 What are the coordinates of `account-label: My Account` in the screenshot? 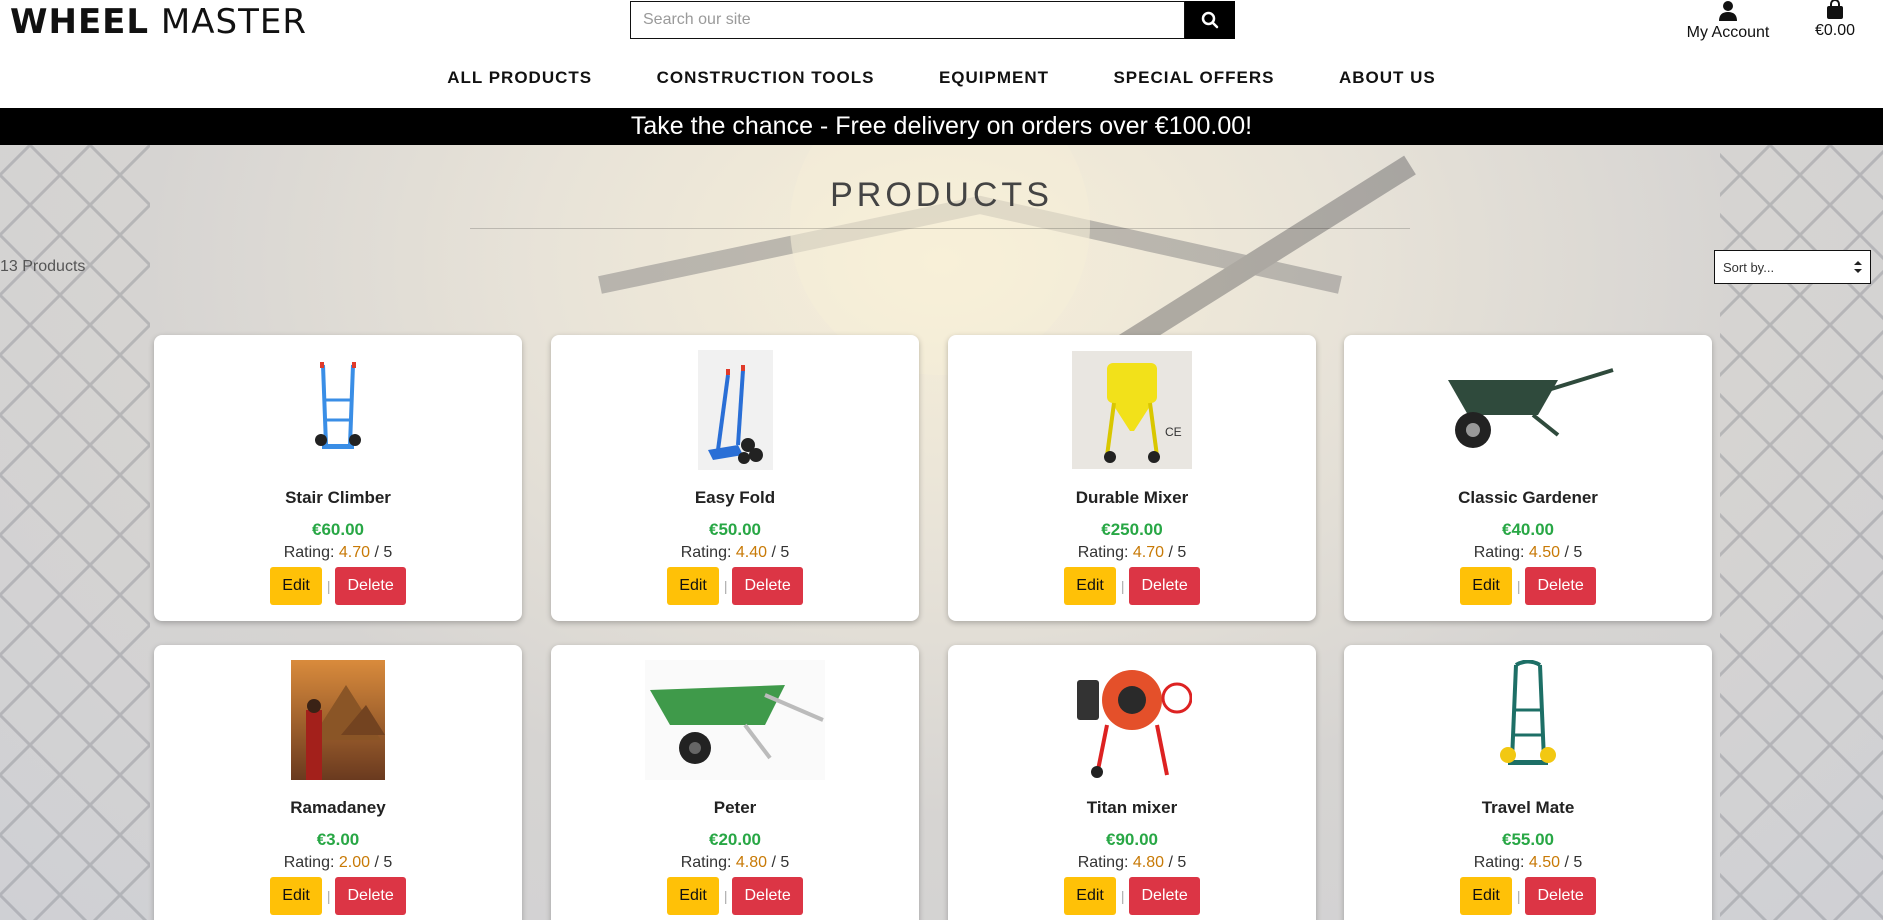 It's located at (1728, 32).